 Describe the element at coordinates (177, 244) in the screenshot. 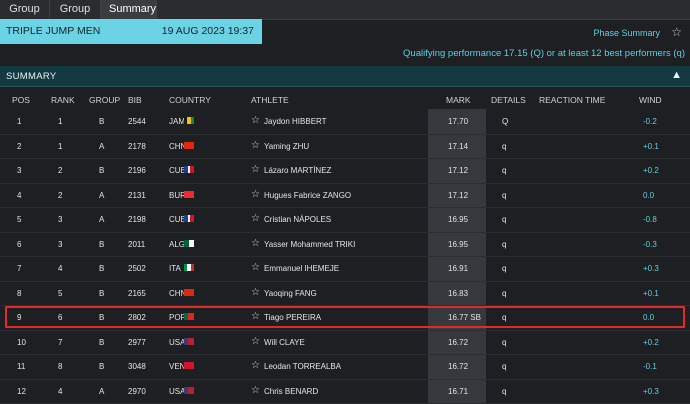

I see `cell-country: ALG` at that location.